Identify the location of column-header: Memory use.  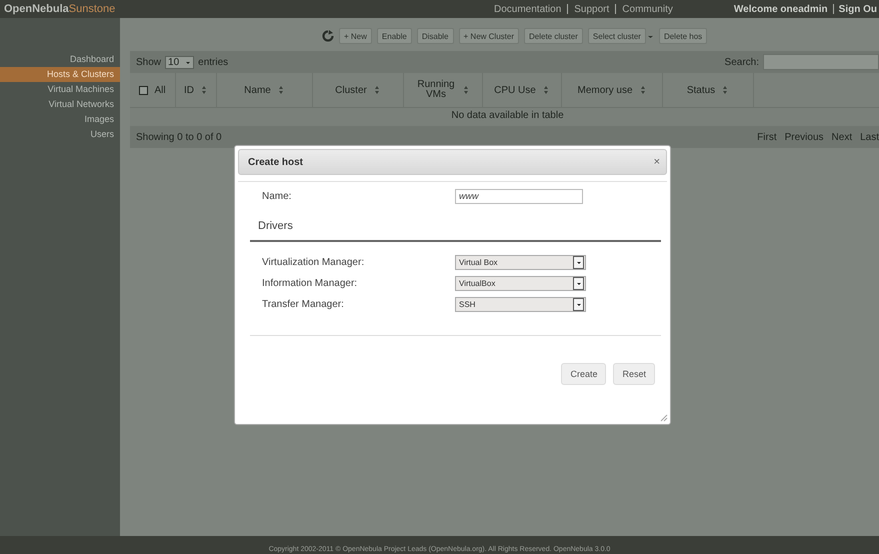
(604, 90).